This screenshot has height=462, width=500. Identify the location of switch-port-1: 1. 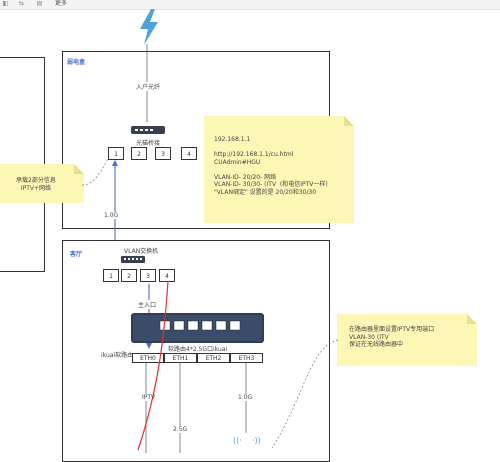
(111, 275).